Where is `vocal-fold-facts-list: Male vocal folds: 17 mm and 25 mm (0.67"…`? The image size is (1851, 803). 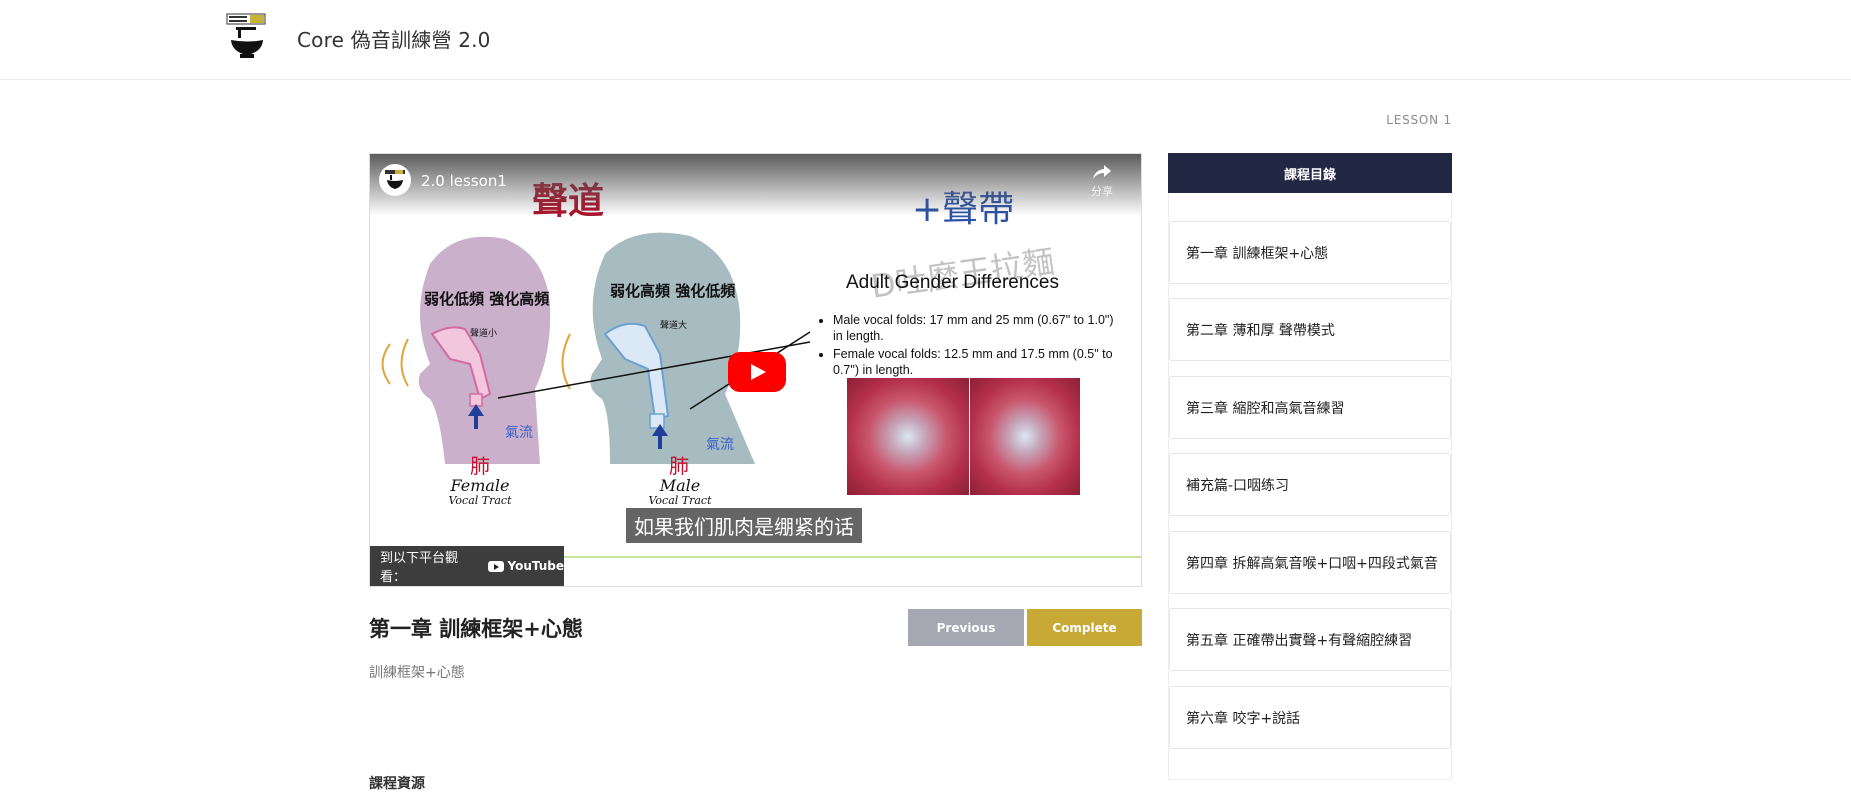 vocal-fold-facts-list: Male vocal folds: 17 mm and 25 mm (0.67"… is located at coordinates (969, 346).